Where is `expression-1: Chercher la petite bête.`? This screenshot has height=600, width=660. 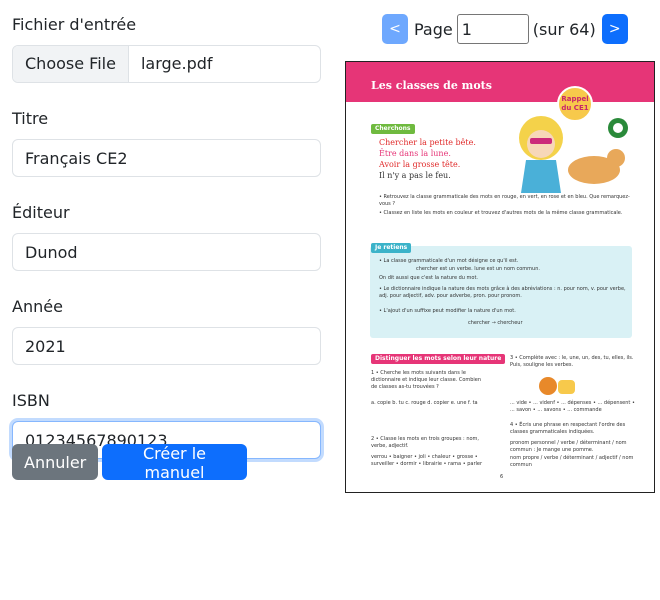
expression-1: Chercher la petite bête. is located at coordinates (427, 142).